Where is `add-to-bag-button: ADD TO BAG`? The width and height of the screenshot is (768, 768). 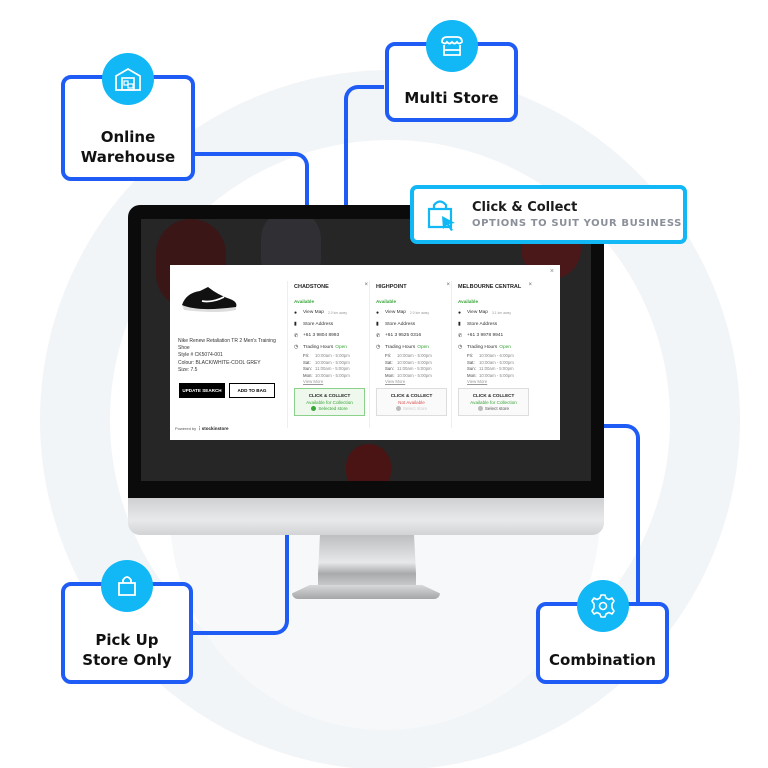 add-to-bag-button: ADD TO BAG is located at coordinates (252, 390).